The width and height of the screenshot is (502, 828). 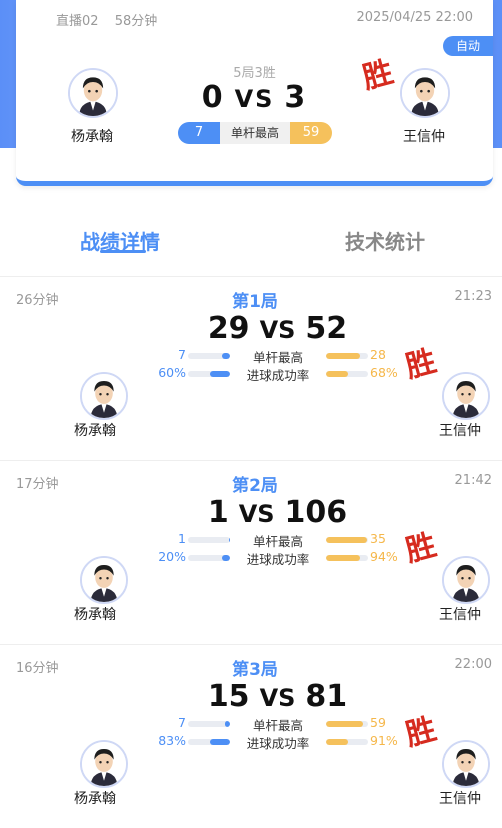 I want to click on tab-technical-stats: 技术统计, so click(x=385, y=240).